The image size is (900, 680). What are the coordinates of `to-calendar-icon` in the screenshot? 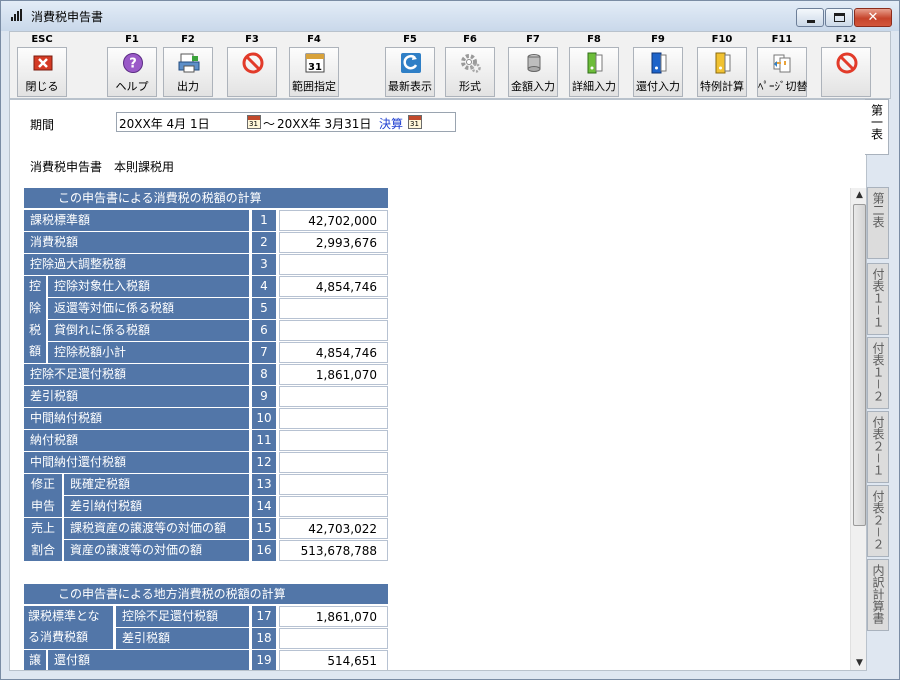 It's located at (415, 122).